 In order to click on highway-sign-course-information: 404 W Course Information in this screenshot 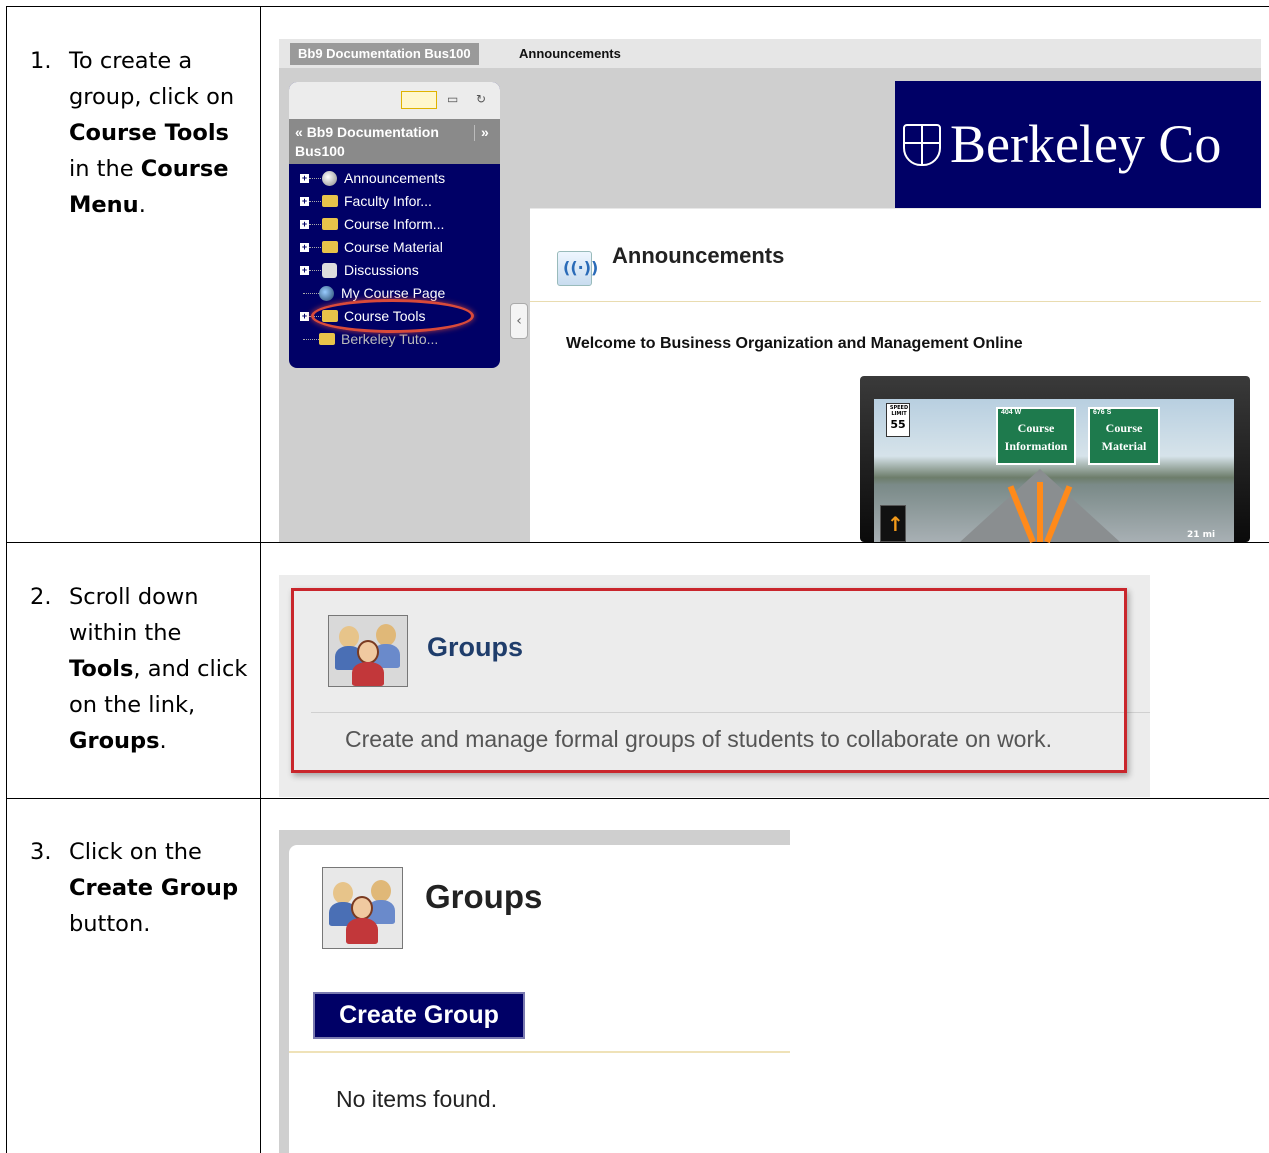, I will do `click(1036, 436)`.